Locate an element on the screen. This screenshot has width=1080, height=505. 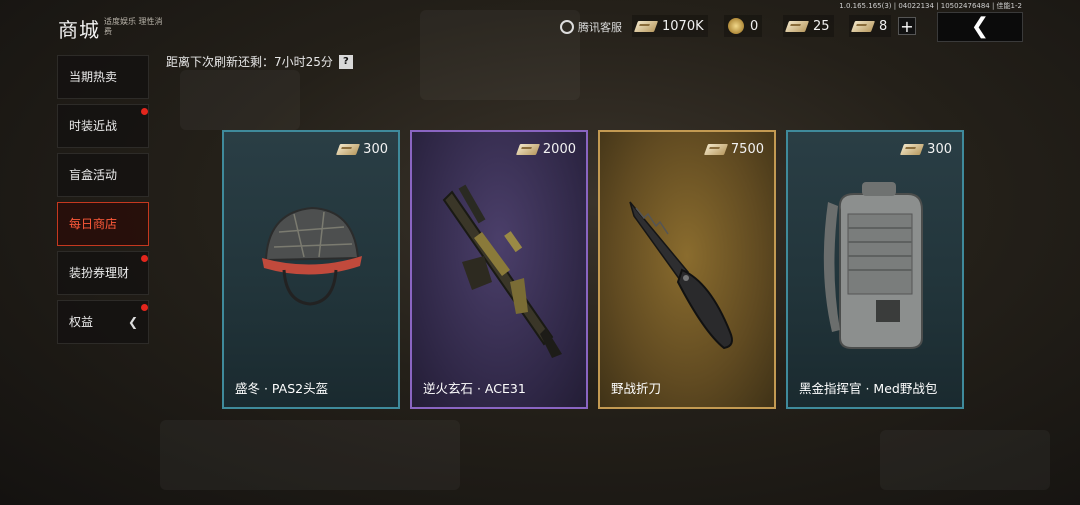
customer-service-button: 腾讯客服 is located at coordinates (591, 27).